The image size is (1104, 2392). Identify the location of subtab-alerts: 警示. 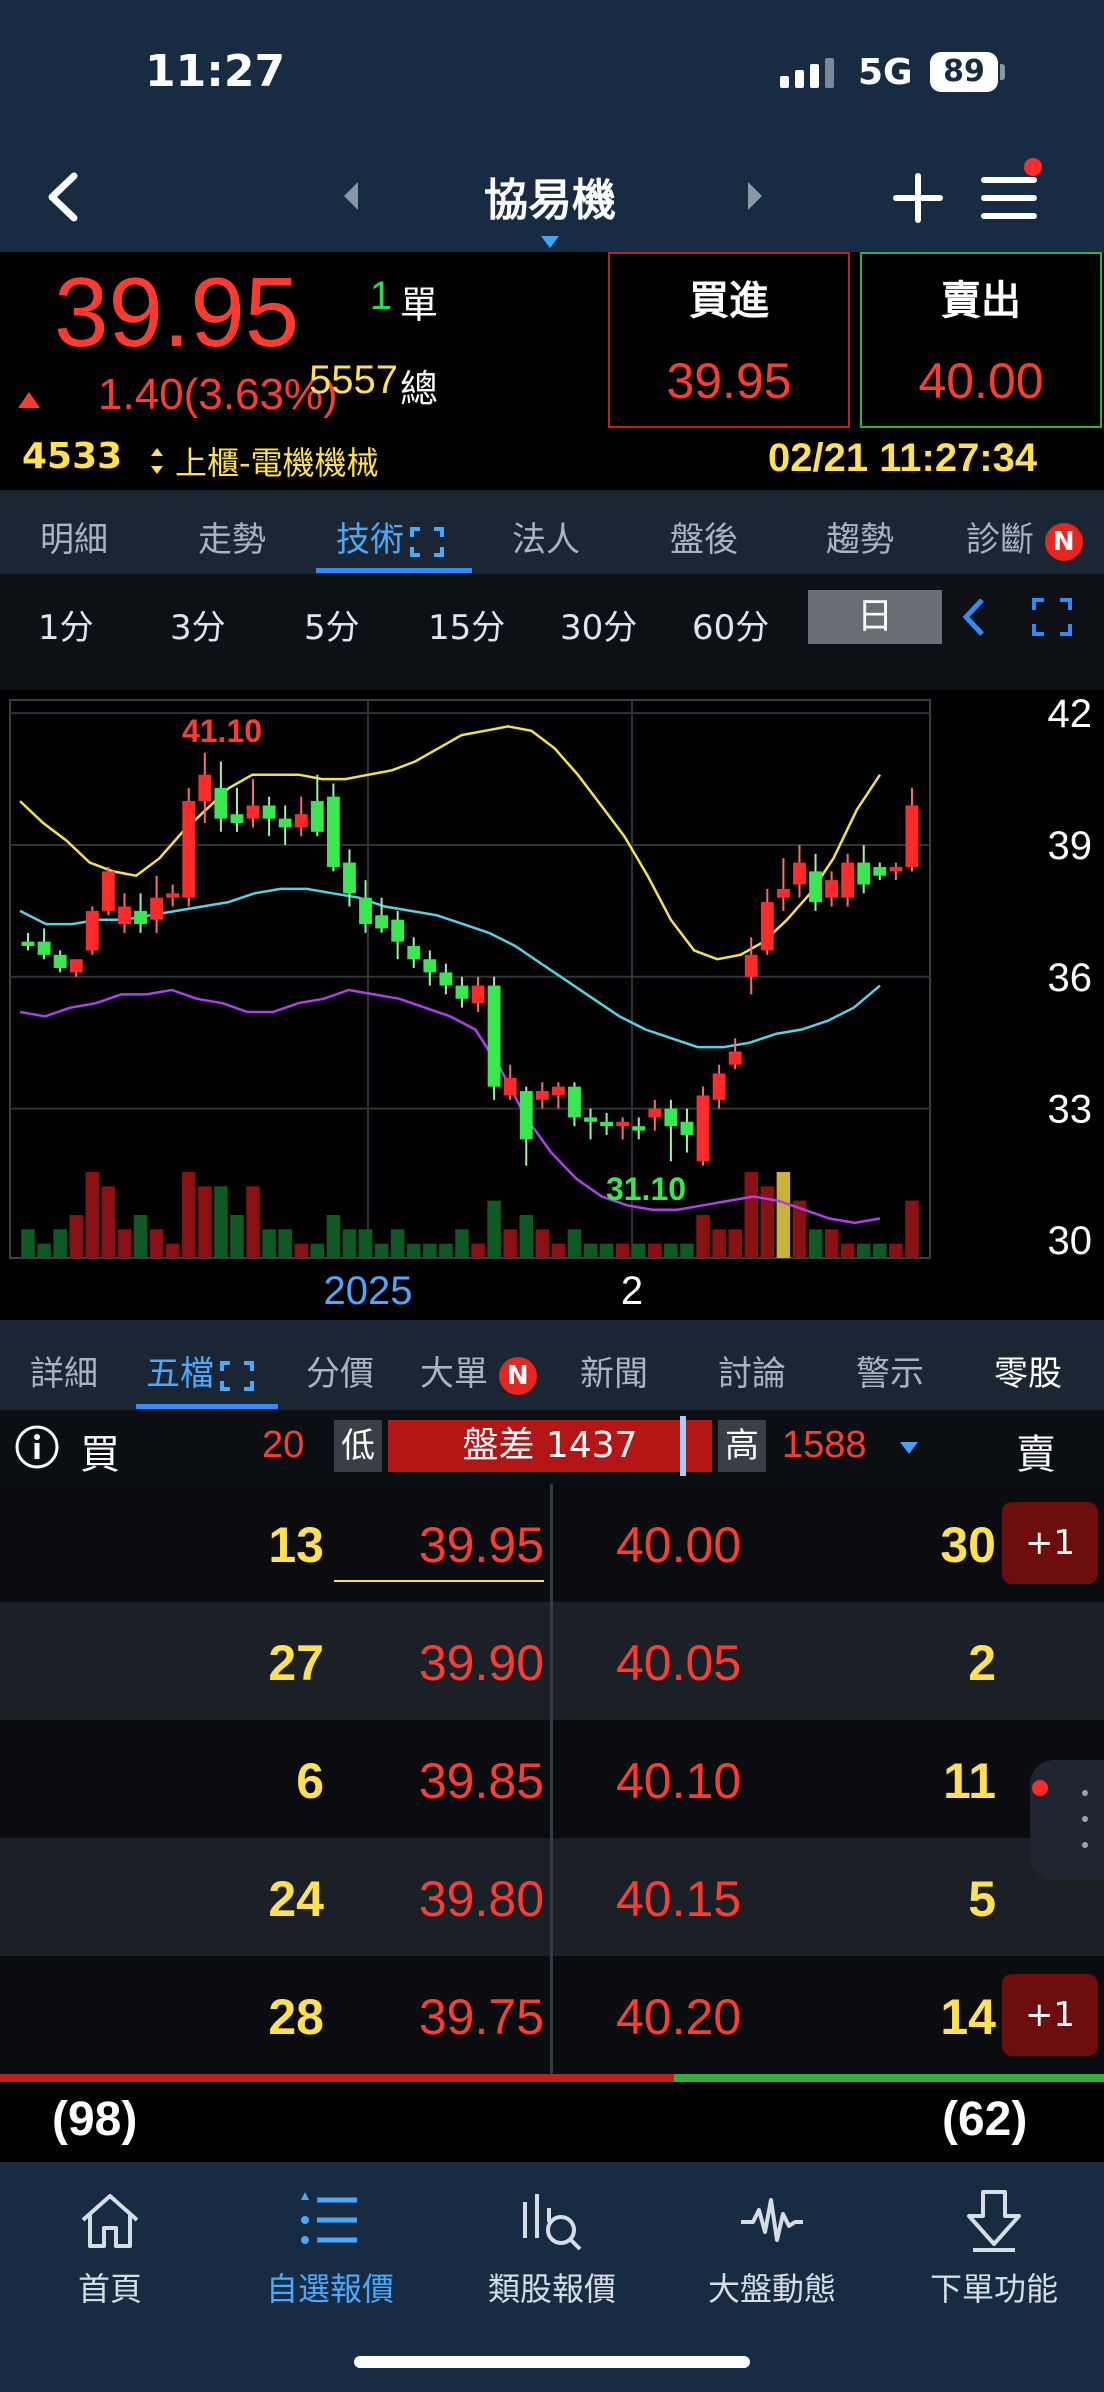
(890, 1370).